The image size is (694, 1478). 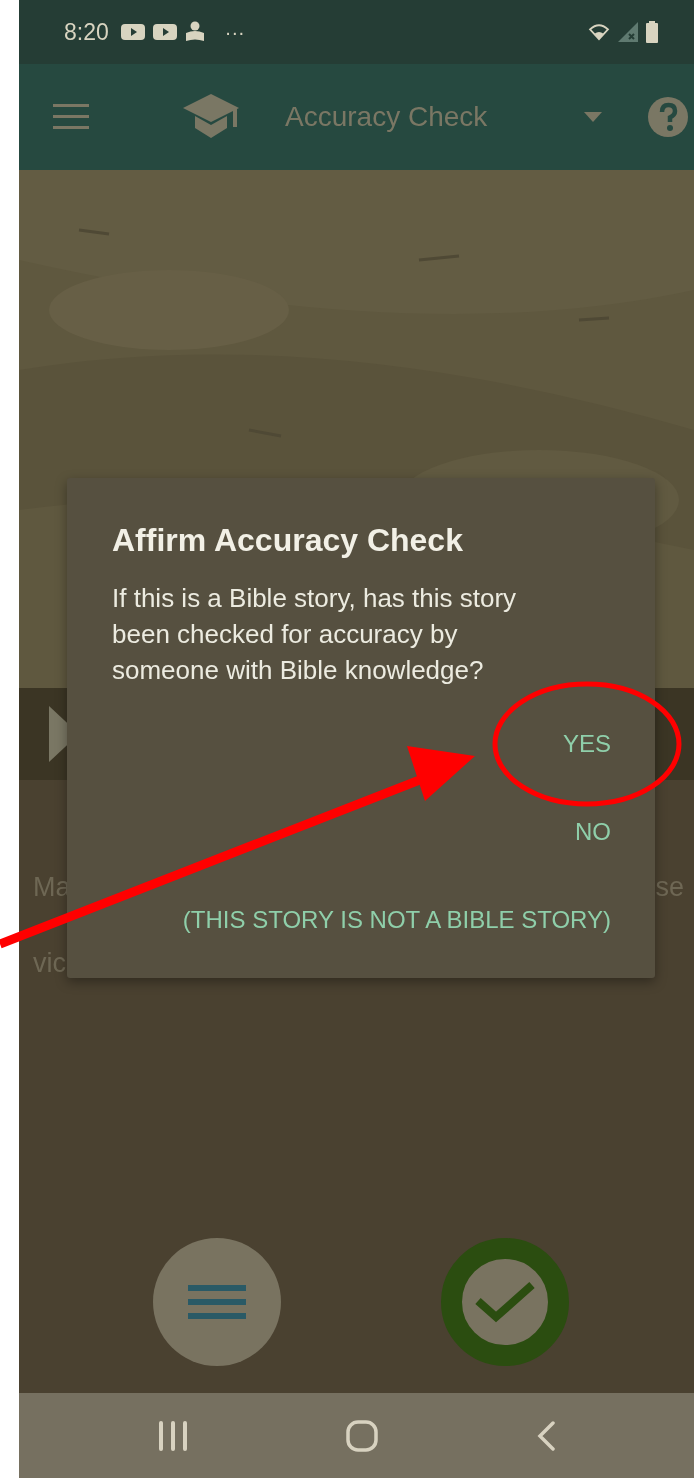 What do you see at coordinates (71, 117) in the screenshot?
I see `menu-icon` at bounding box center [71, 117].